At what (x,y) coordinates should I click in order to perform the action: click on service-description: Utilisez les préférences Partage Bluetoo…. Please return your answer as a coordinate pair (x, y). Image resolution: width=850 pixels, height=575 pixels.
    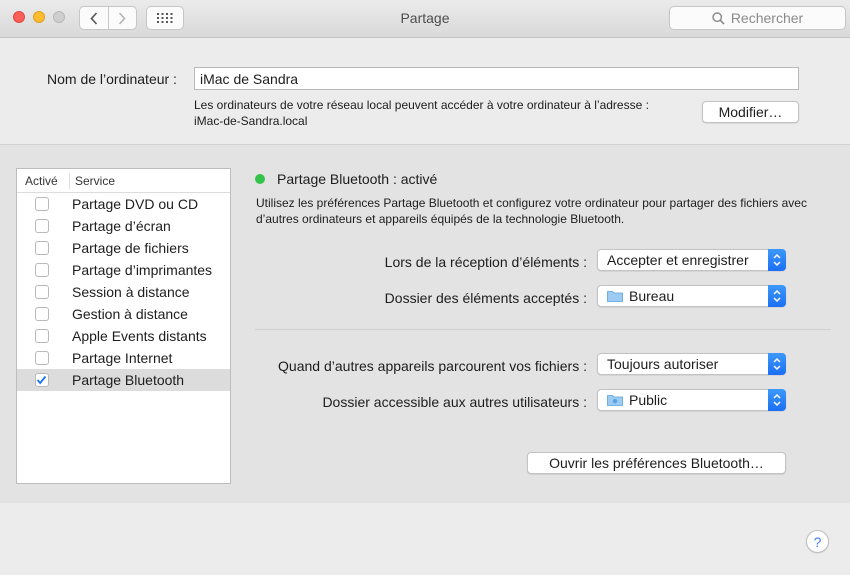
    Looking at the image, I should click on (531, 211).